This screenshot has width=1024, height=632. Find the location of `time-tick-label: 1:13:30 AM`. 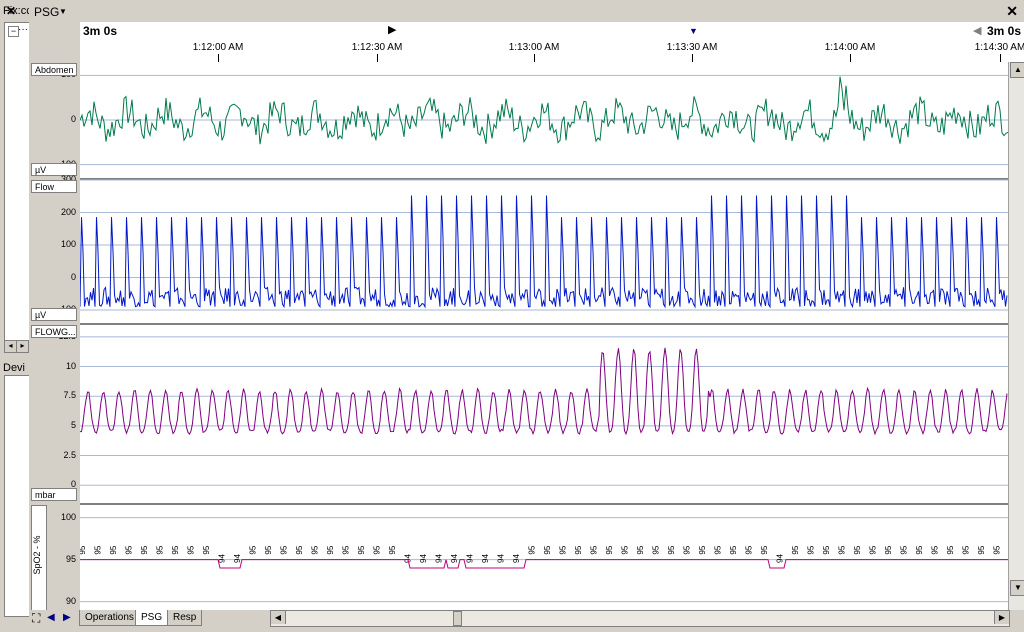

time-tick-label: 1:13:30 AM is located at coordinates (692, 47).